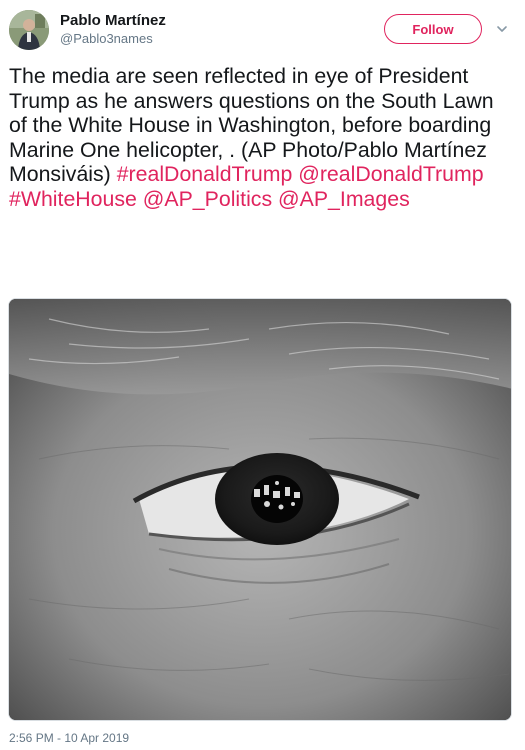  I want to click on mention-link: @realDonaldTrump, so click(390, 174).